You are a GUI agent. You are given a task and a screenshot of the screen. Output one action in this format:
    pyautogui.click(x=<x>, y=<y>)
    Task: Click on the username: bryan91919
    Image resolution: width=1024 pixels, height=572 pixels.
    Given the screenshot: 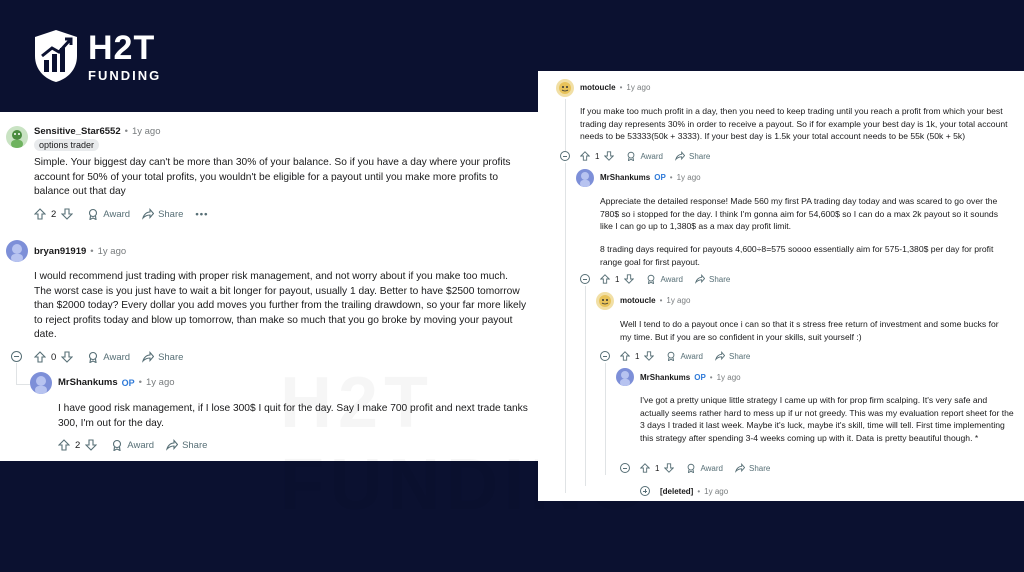 What is the action you would take?
    pyautogui.click(x=60, y=251)
    